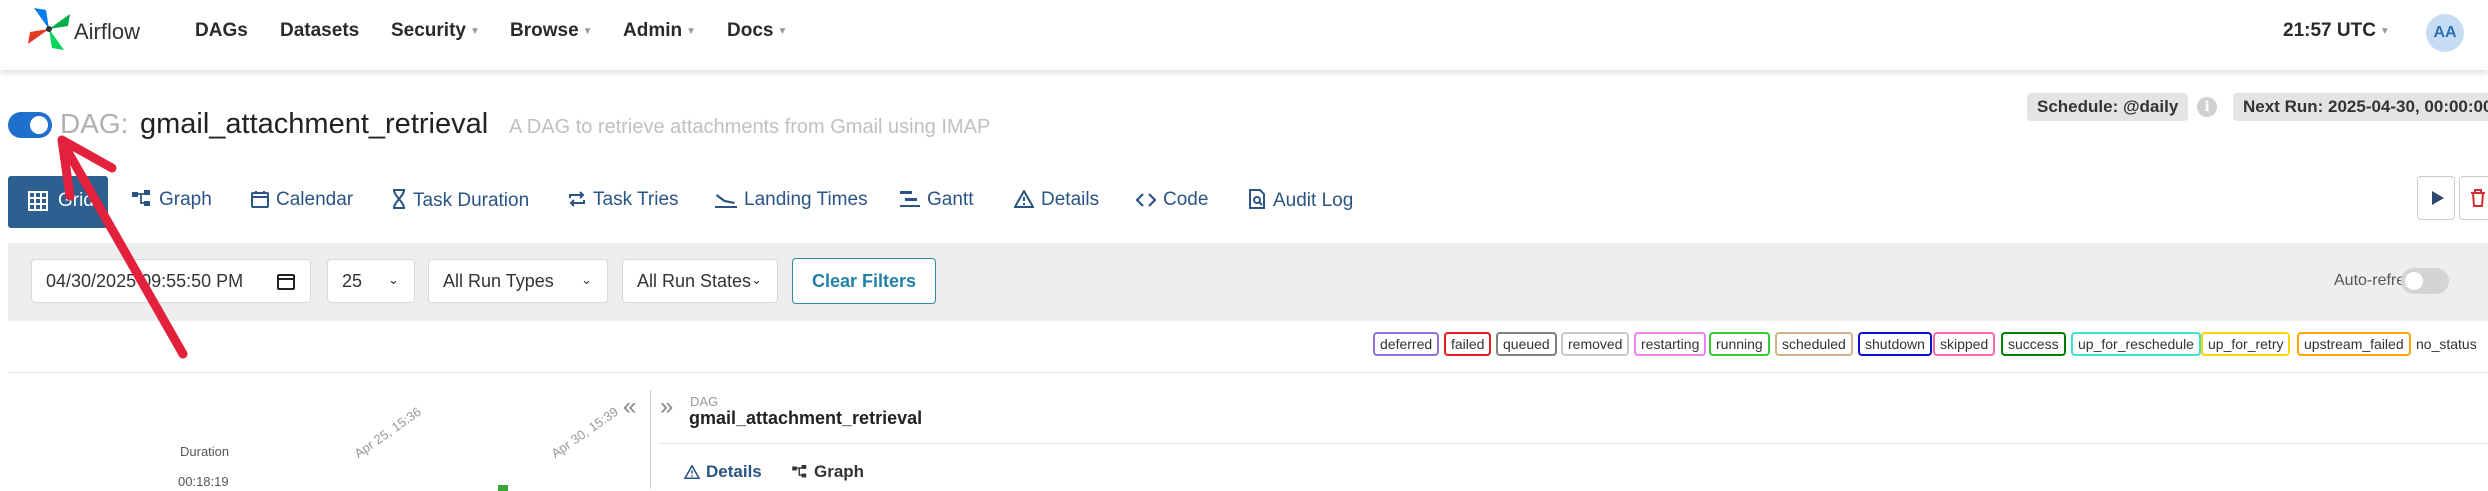 The width and height of the screenshot is (2488, 491). Describe the element at coordinates (1964, 344) in the screenshot. I see `state-chip-skipped: skipped` at that location.